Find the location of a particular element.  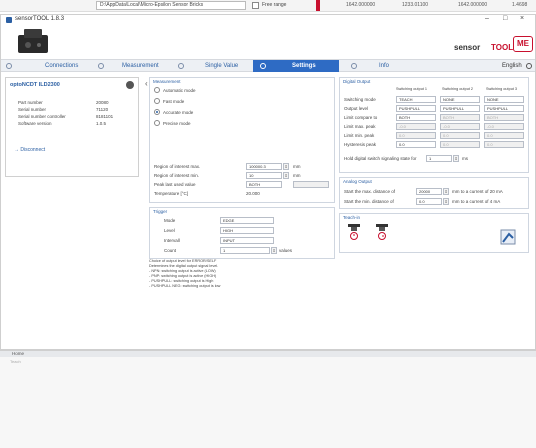

tab-settings-active: Settings is located at coordinates (296, 66).